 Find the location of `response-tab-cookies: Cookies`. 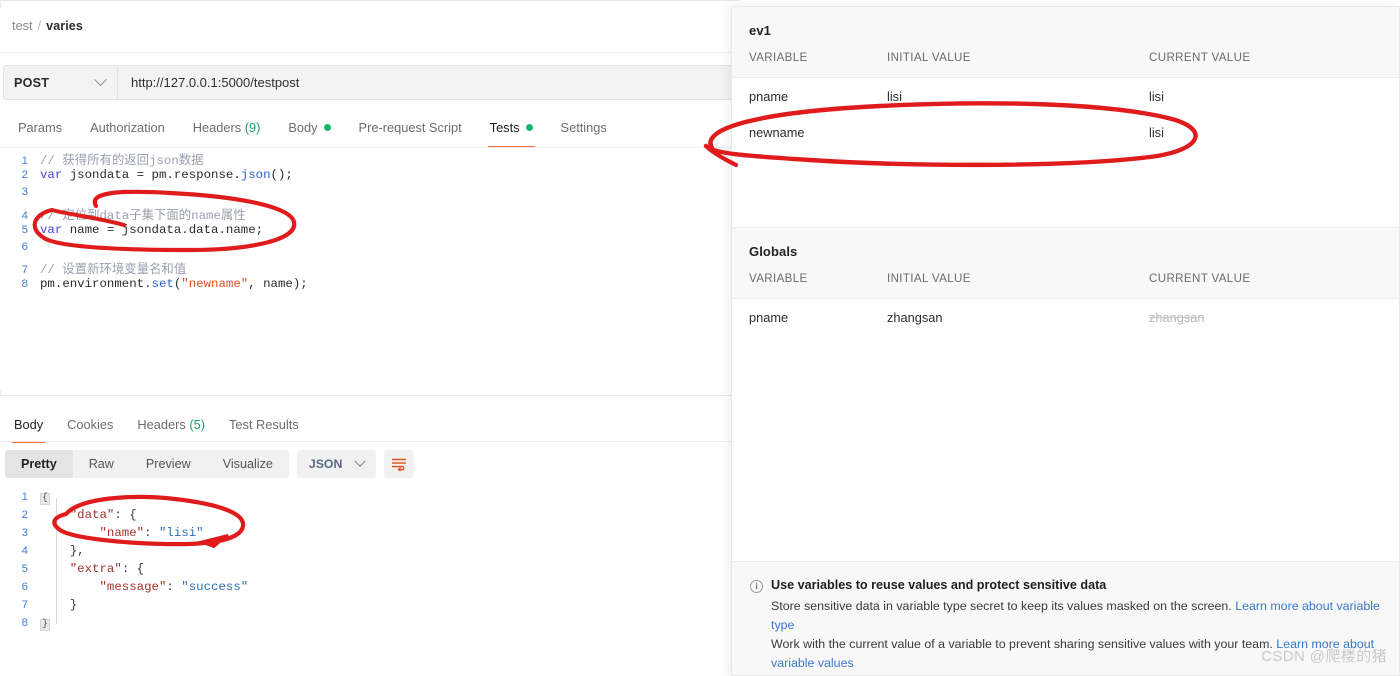

response-tab-cookies: Cookies is located at coordinates (90, 424).